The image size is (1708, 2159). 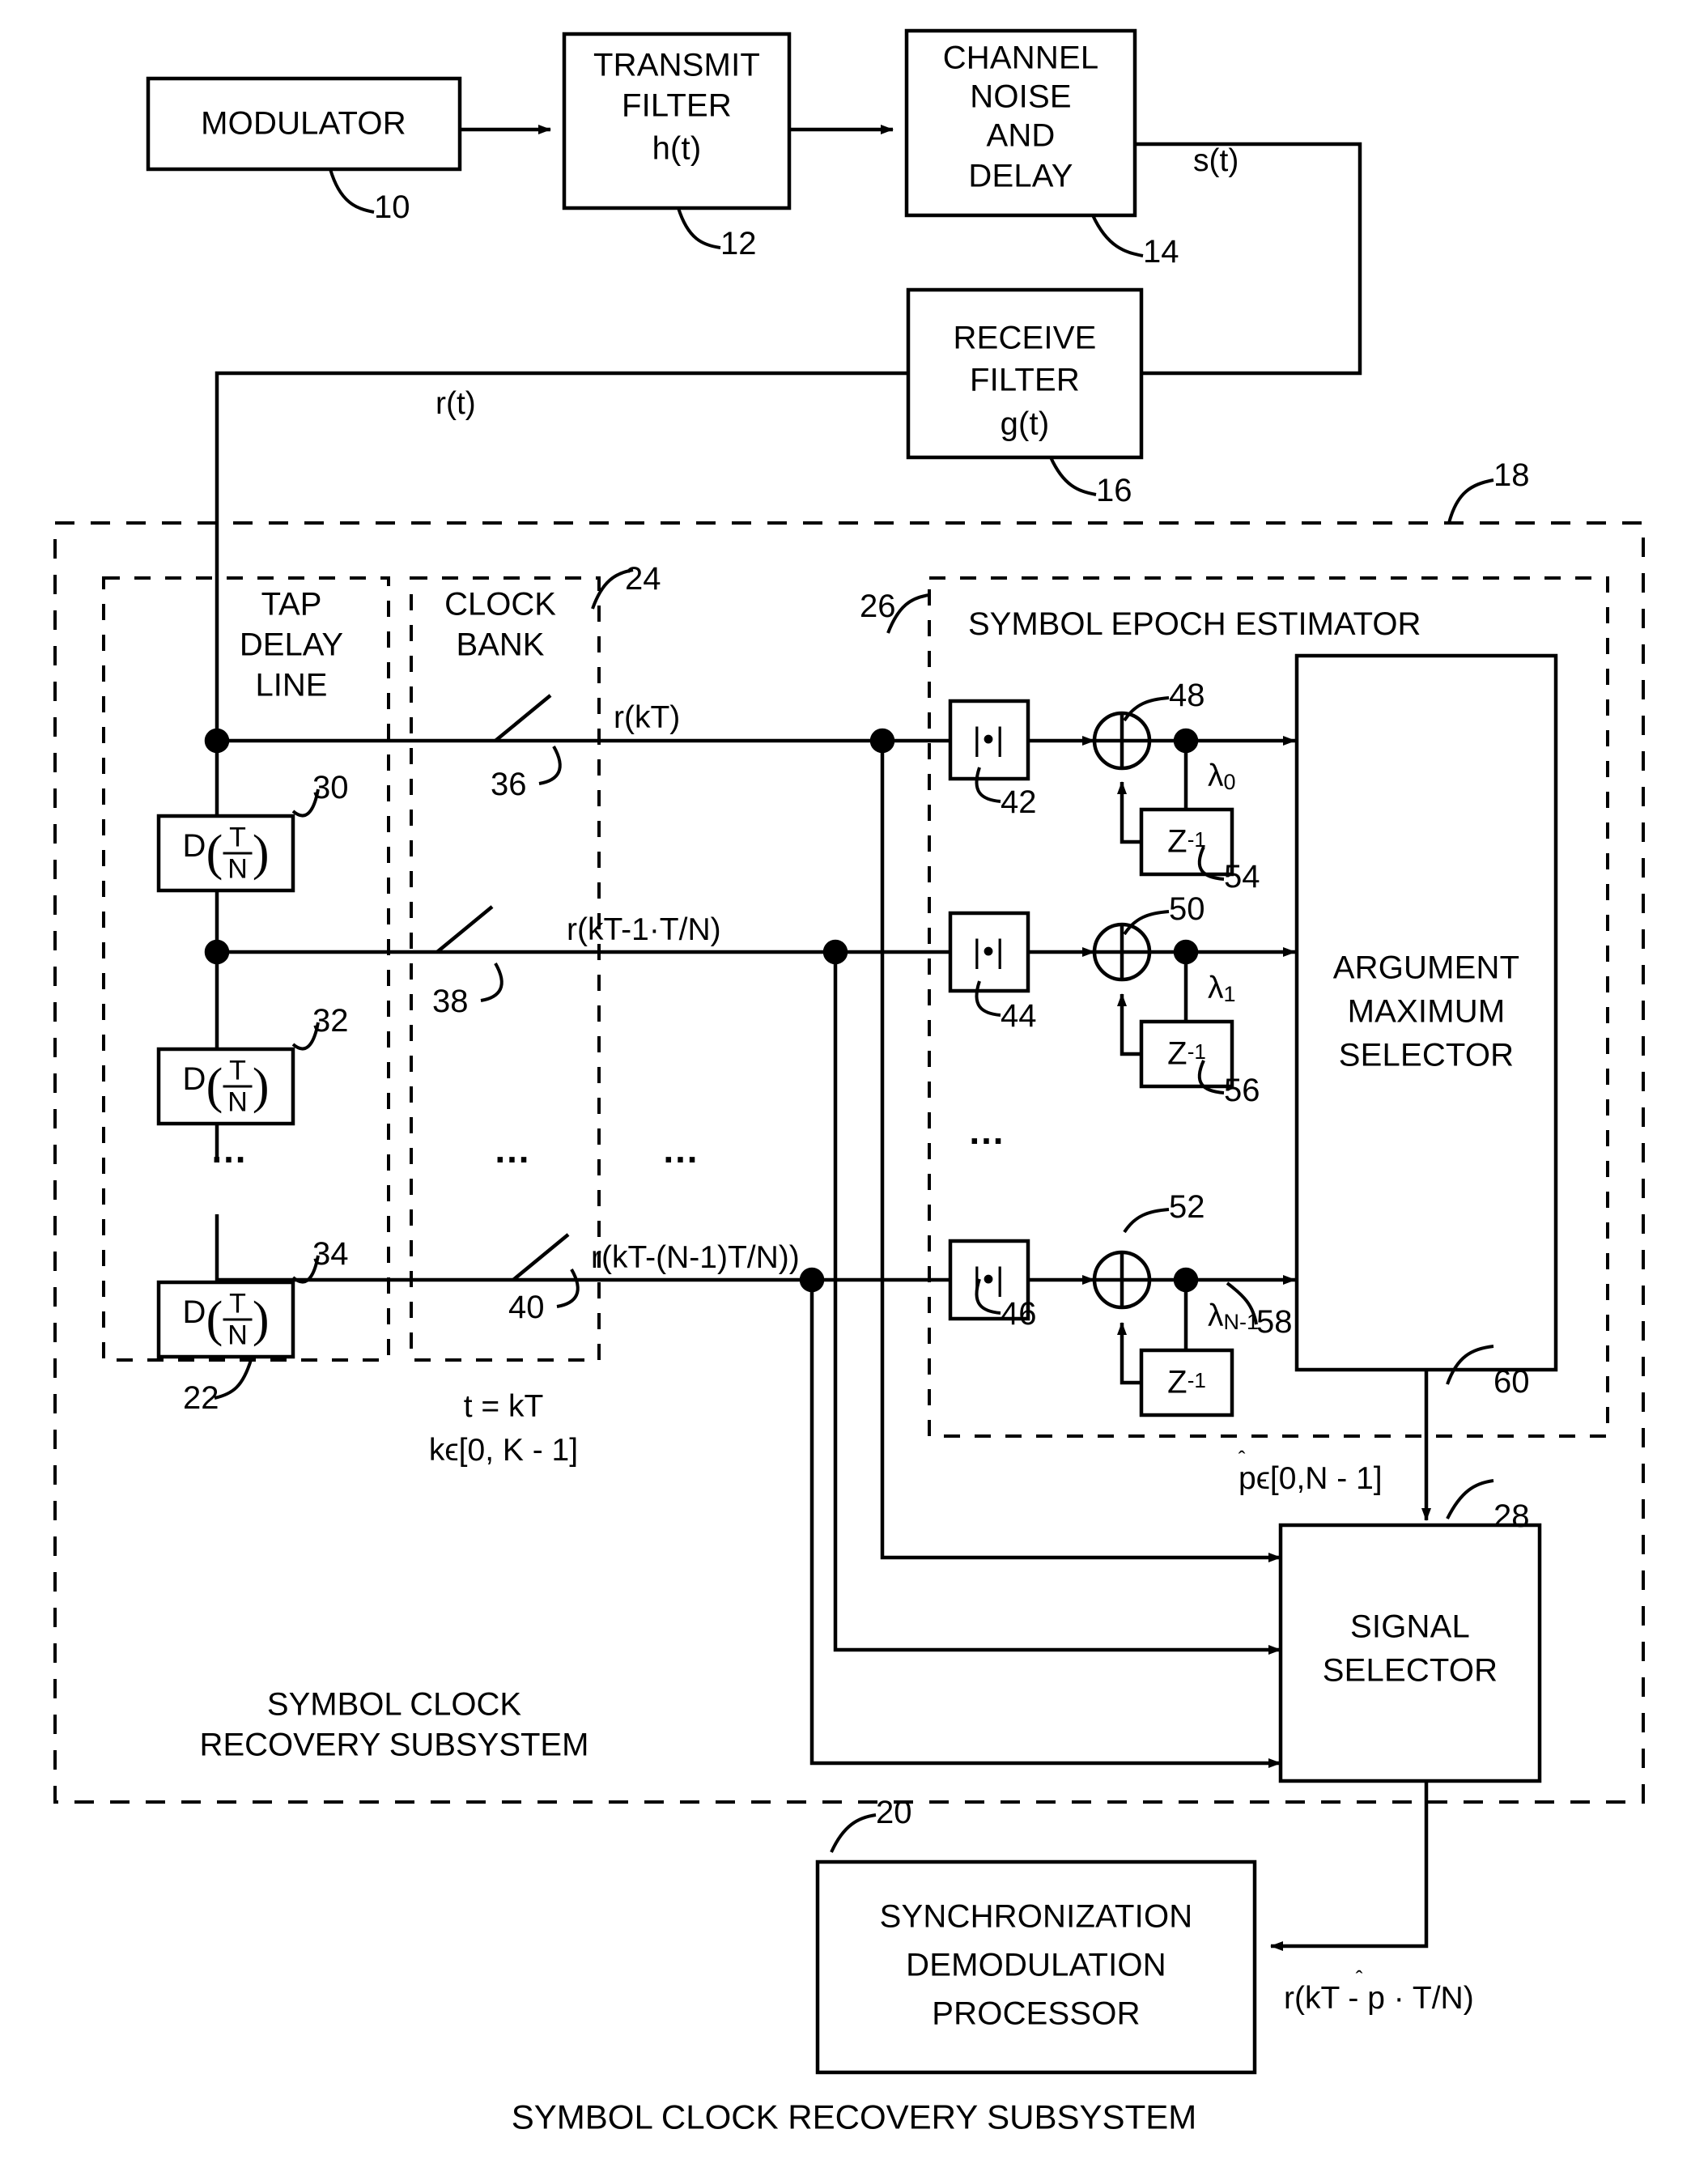 I want to click on transmit-filter-label-line3: h(t), so click(x=677, y=148).